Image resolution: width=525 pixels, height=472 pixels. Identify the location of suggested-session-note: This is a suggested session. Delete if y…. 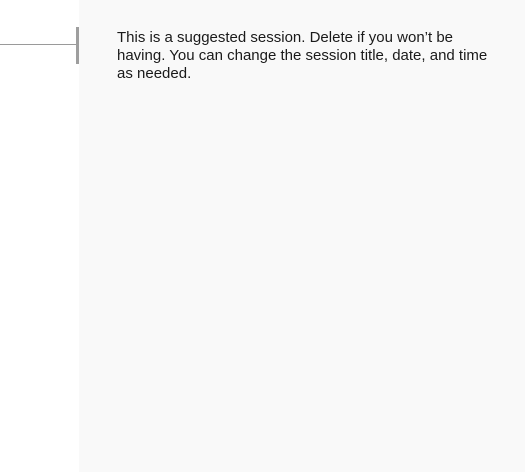
(302, 55).